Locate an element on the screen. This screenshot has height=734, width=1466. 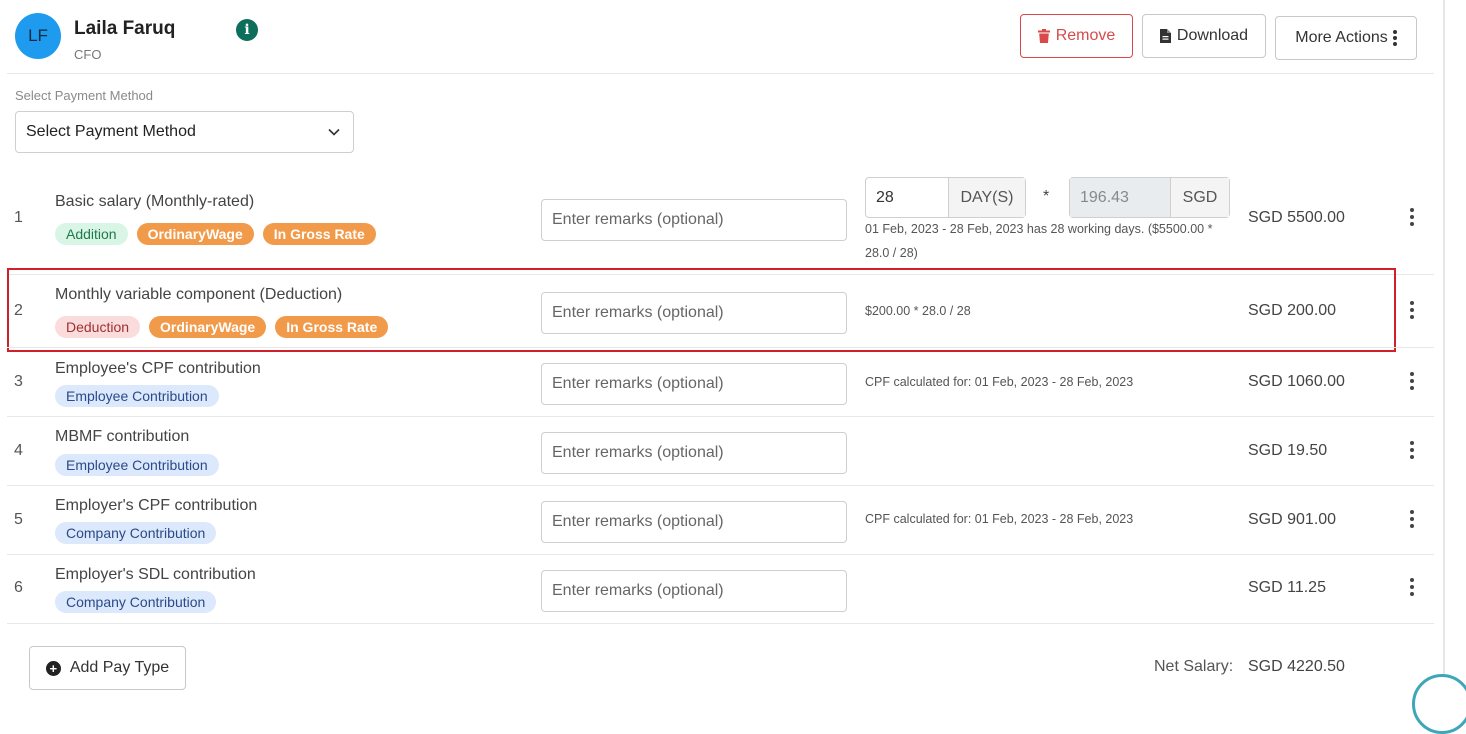
avatar-initials: LF is located at coordinates (38, 35).